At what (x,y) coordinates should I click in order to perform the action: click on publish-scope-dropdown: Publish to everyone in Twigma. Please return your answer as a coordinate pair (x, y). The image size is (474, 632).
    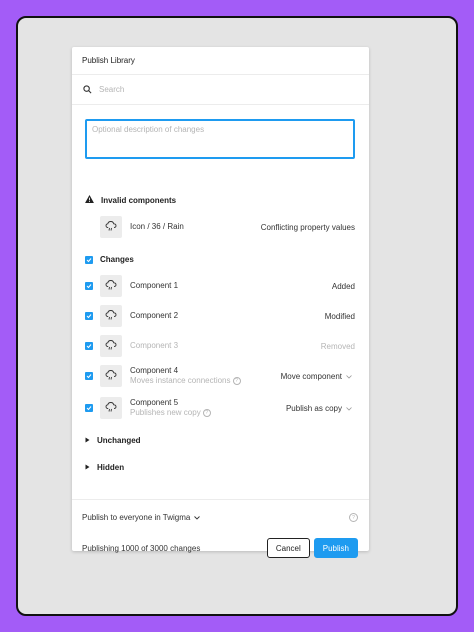
    Looking at the image, I should click on (141, 517).